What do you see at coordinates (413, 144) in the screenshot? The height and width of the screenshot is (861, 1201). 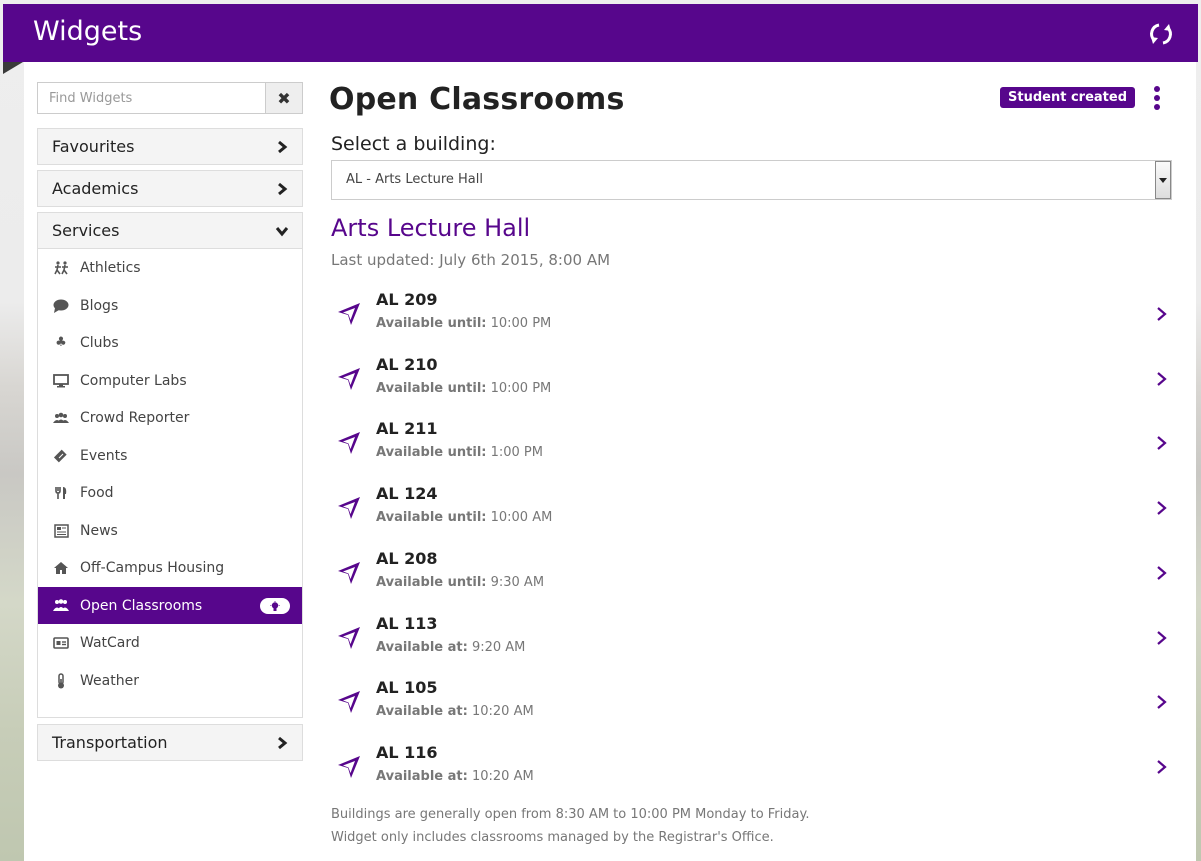 I see `building-select-label: Select a building:` at bounding box center [413, 144].